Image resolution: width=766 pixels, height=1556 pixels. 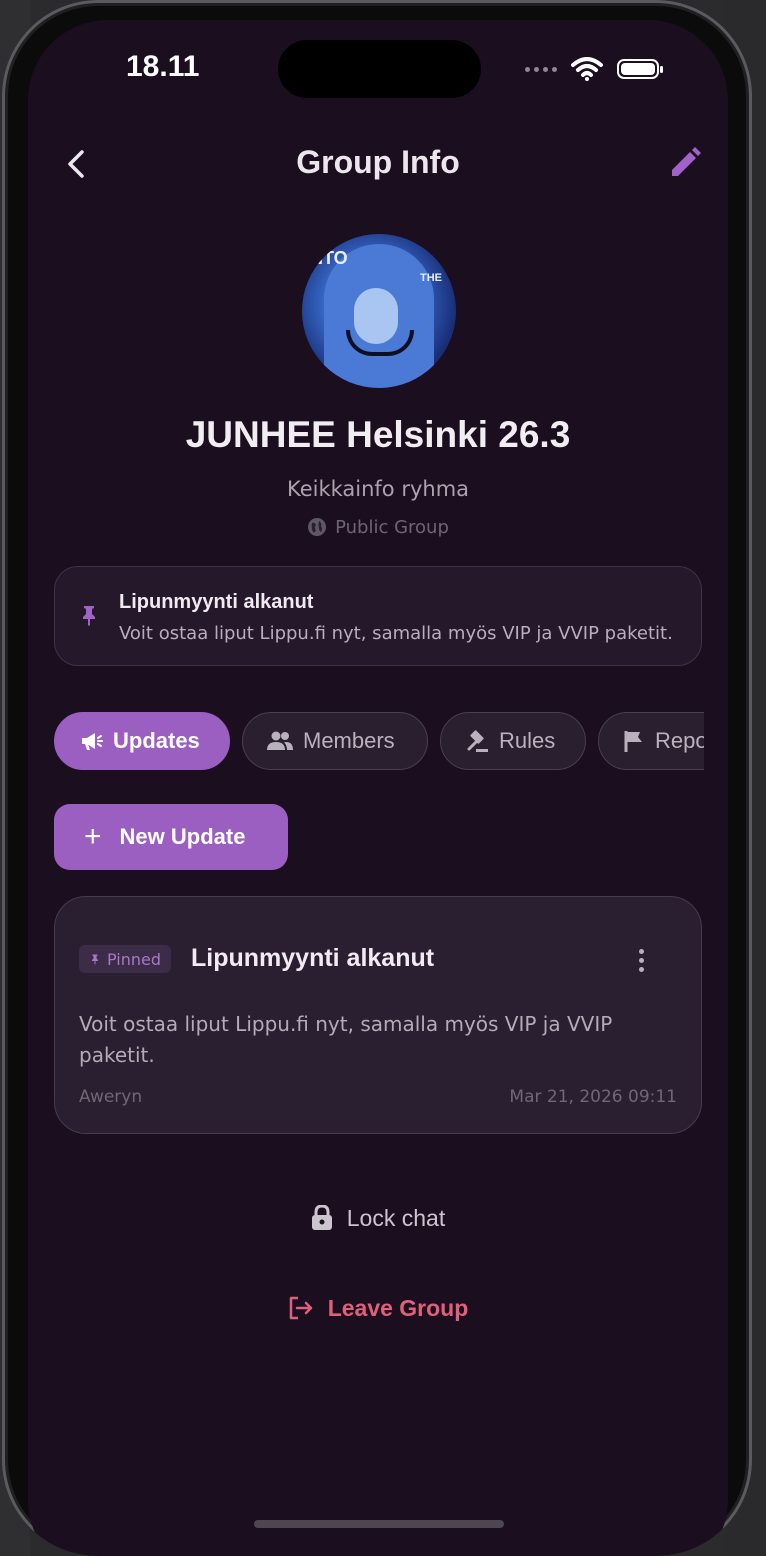 What do you see at coordinates (134, 959) in the screenshot?
I see `badge-label: Pinned` at bounding box center [134, 959].